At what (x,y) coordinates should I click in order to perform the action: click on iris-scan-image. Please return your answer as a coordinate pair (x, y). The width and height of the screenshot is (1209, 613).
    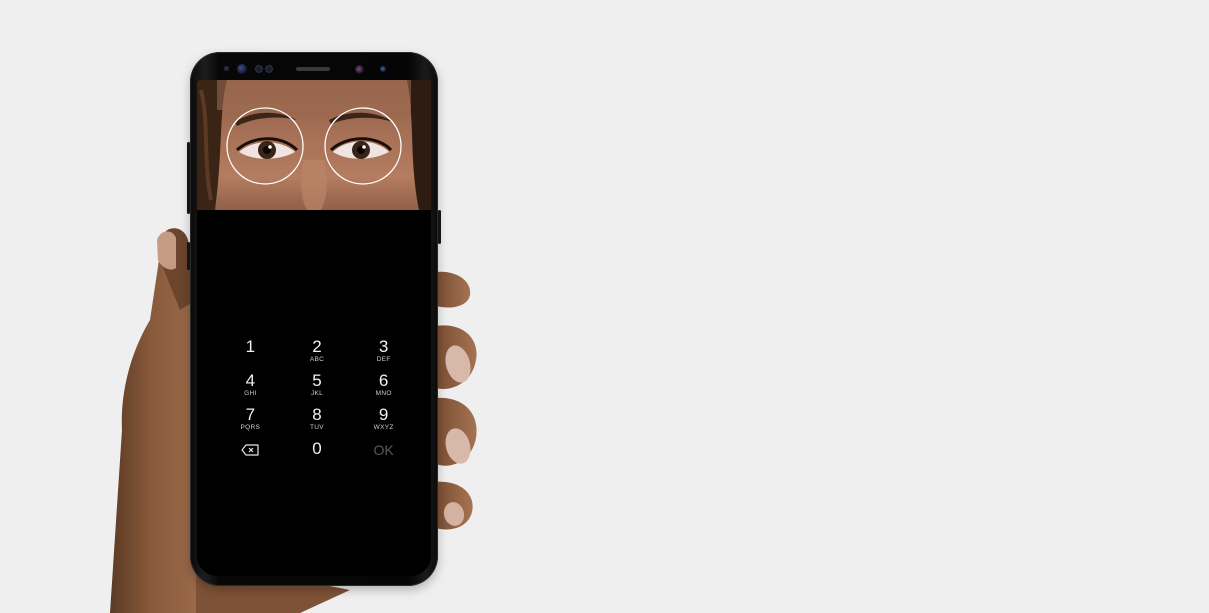
    Looking at the image, I should click on (314, 145).